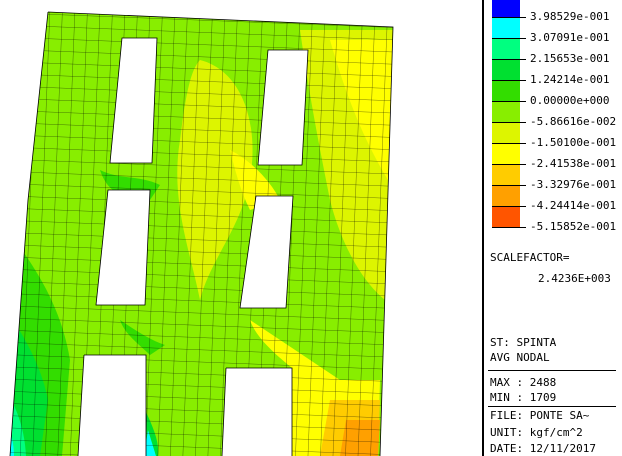  I want to click on min-text: MIN : 1709, so click(523, 397).